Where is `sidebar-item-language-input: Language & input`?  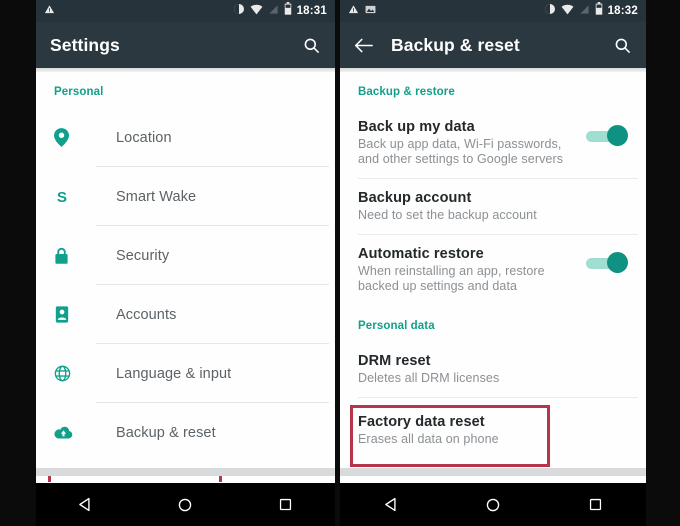
sidebar-item-language-input: Language & input is located at coordinates (185, 373).